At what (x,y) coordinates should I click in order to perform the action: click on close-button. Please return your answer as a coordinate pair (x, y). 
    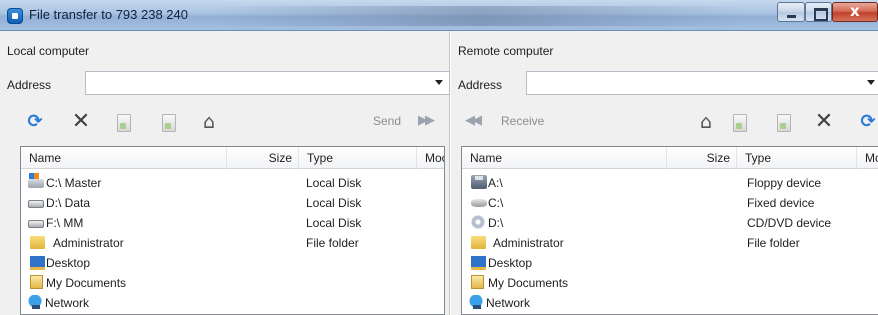
    Looking at the image, I should click on (855, 12).